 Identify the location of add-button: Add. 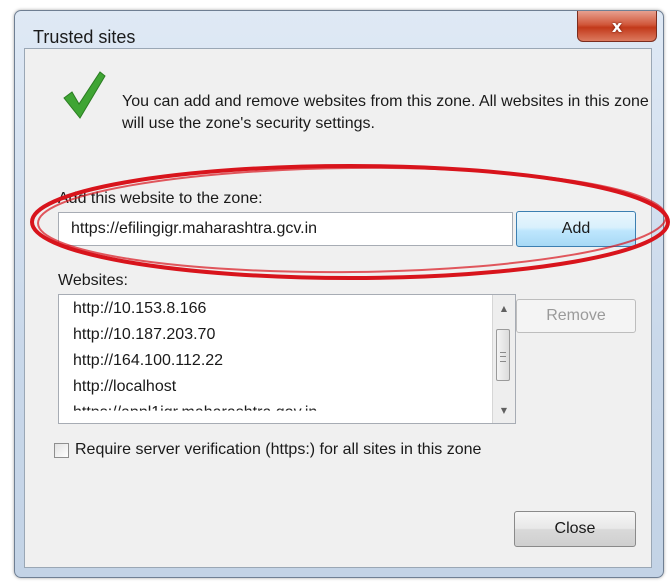
(576, 229).